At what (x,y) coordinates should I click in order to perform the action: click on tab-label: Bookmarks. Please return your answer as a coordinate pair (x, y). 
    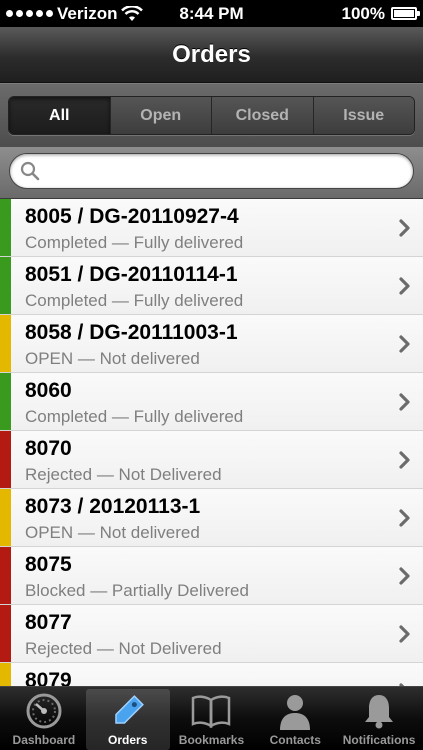
    Looking at the image, I should click on (211, 740).